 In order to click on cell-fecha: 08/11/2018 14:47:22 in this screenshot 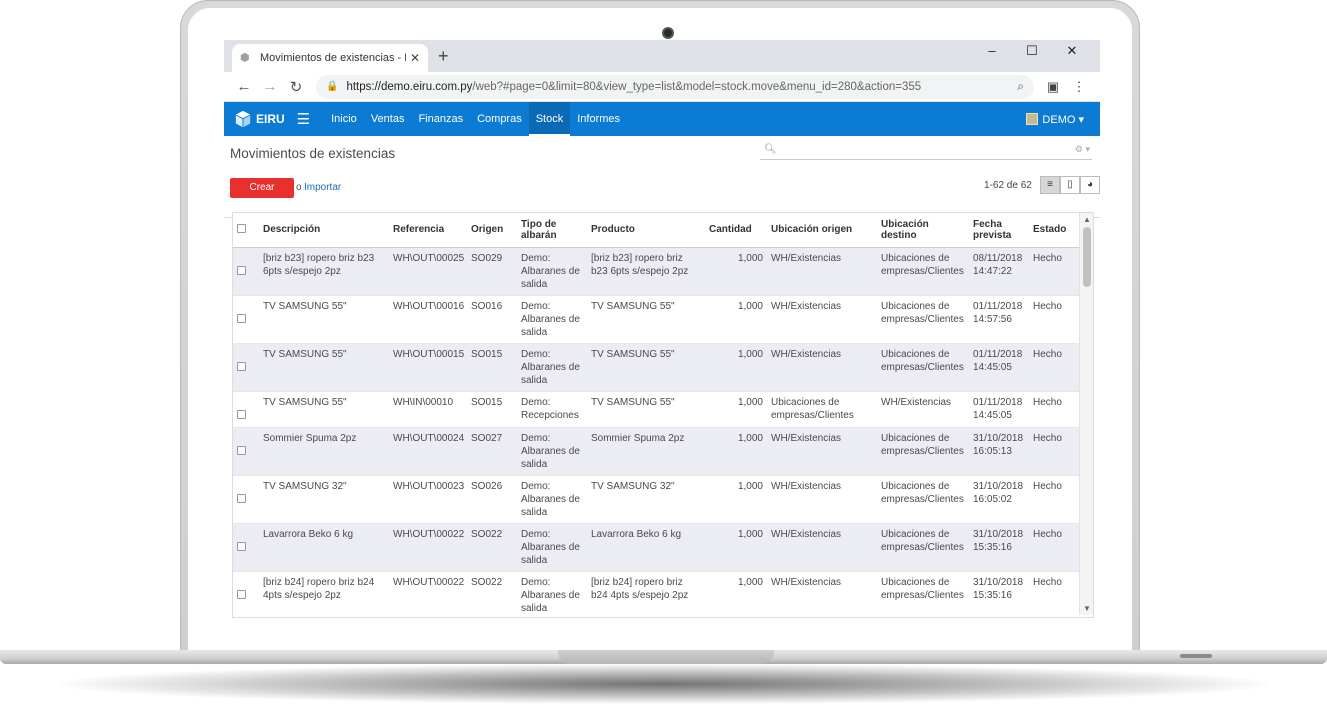, I will do `click(998, 264)`.